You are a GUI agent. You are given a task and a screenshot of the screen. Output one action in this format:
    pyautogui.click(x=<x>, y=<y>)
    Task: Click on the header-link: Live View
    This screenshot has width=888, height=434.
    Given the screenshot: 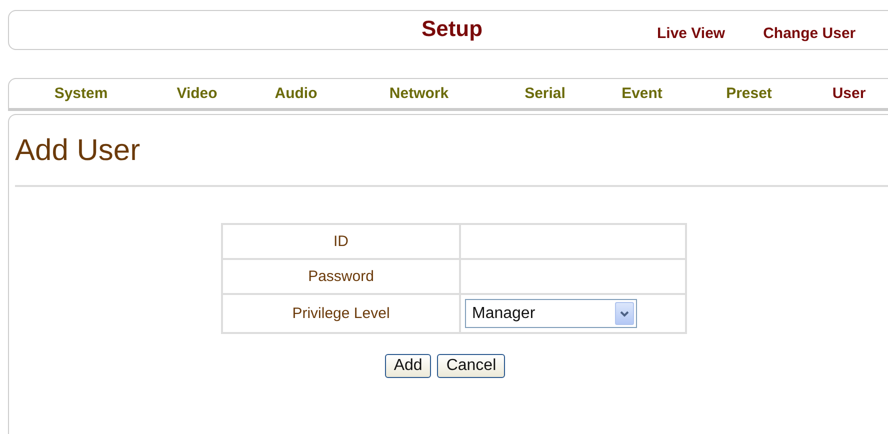 What is the action you would take?
    pyautogui.click(x=691, y=33)
    